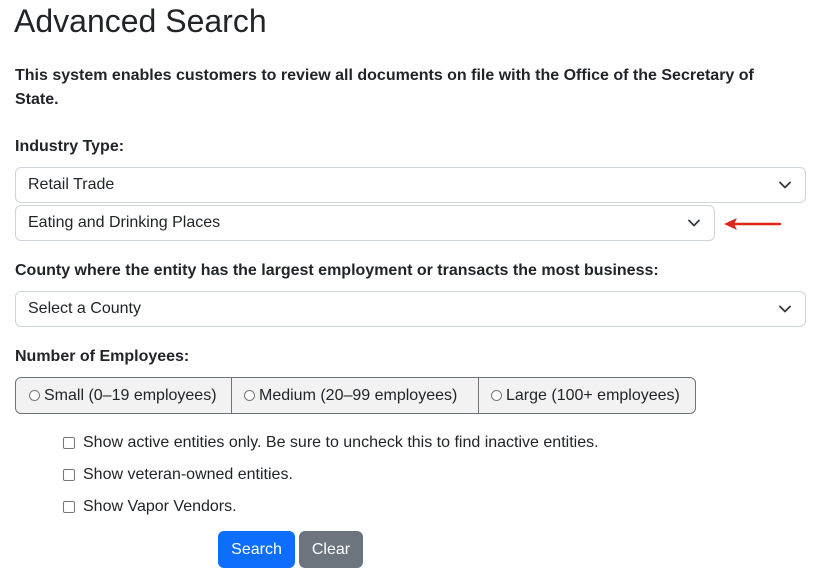 Image resolution: width=824 pixels, height=585 pixels. I want to click on veteran-owned-checkbox, so click(69, 475).